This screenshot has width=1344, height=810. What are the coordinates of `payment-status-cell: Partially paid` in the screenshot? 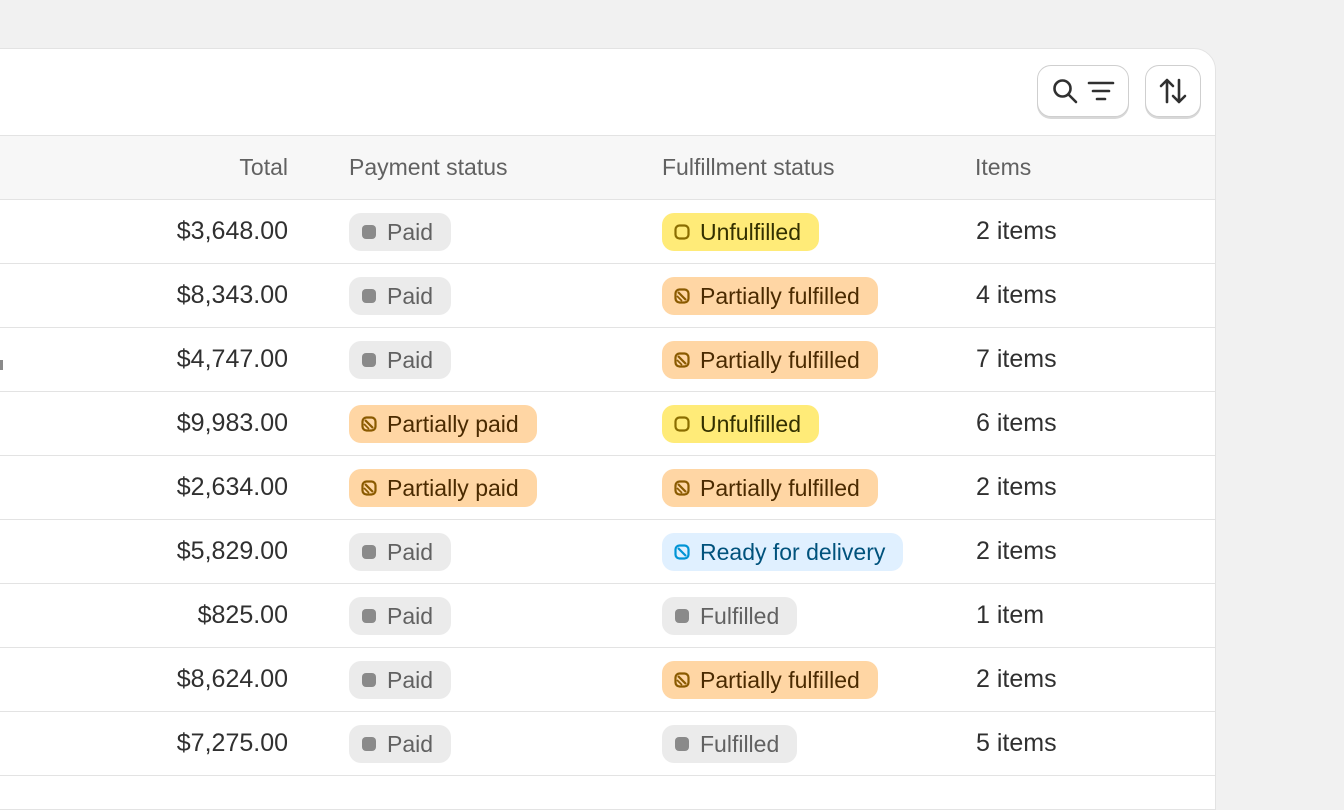 It's located at (443, 488).